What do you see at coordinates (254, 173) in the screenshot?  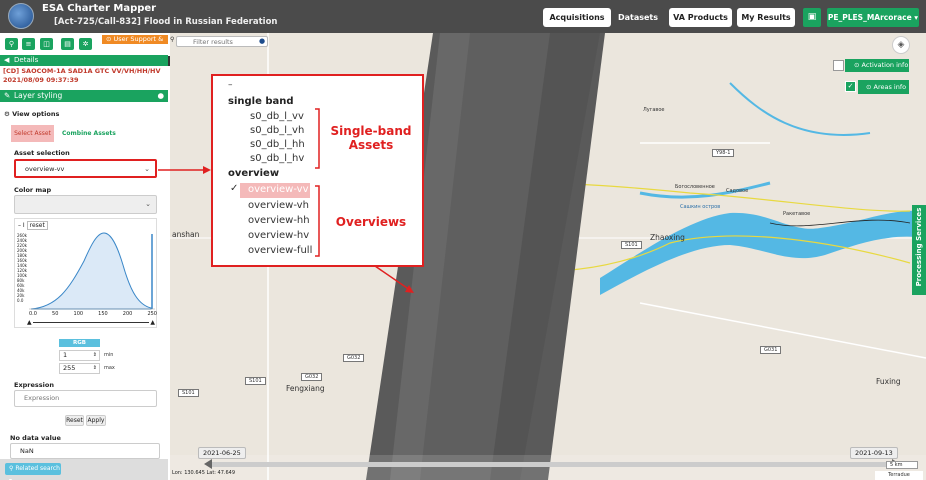 I see `group-overview: overview` at bounding box center [254, 173].